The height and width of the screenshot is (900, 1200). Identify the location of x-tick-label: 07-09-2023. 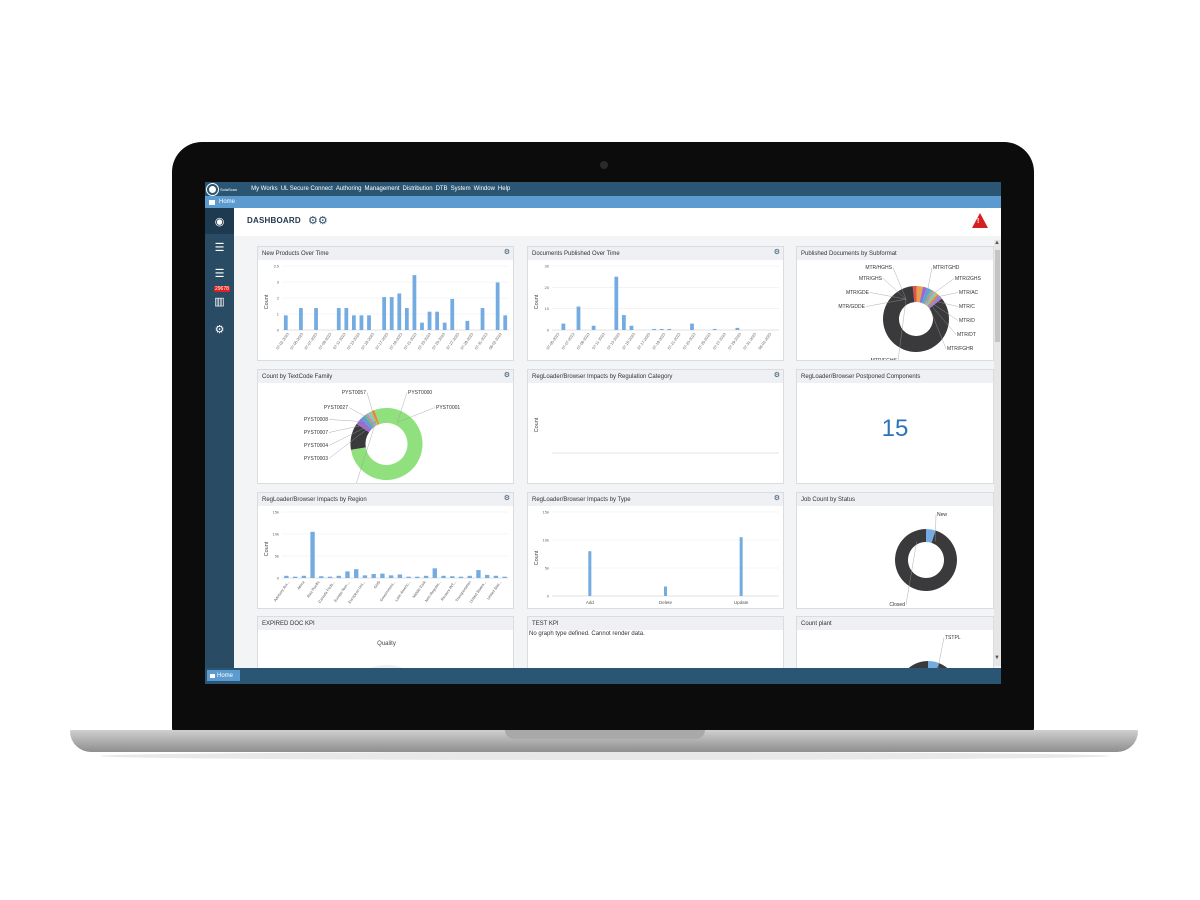
(583, 341).